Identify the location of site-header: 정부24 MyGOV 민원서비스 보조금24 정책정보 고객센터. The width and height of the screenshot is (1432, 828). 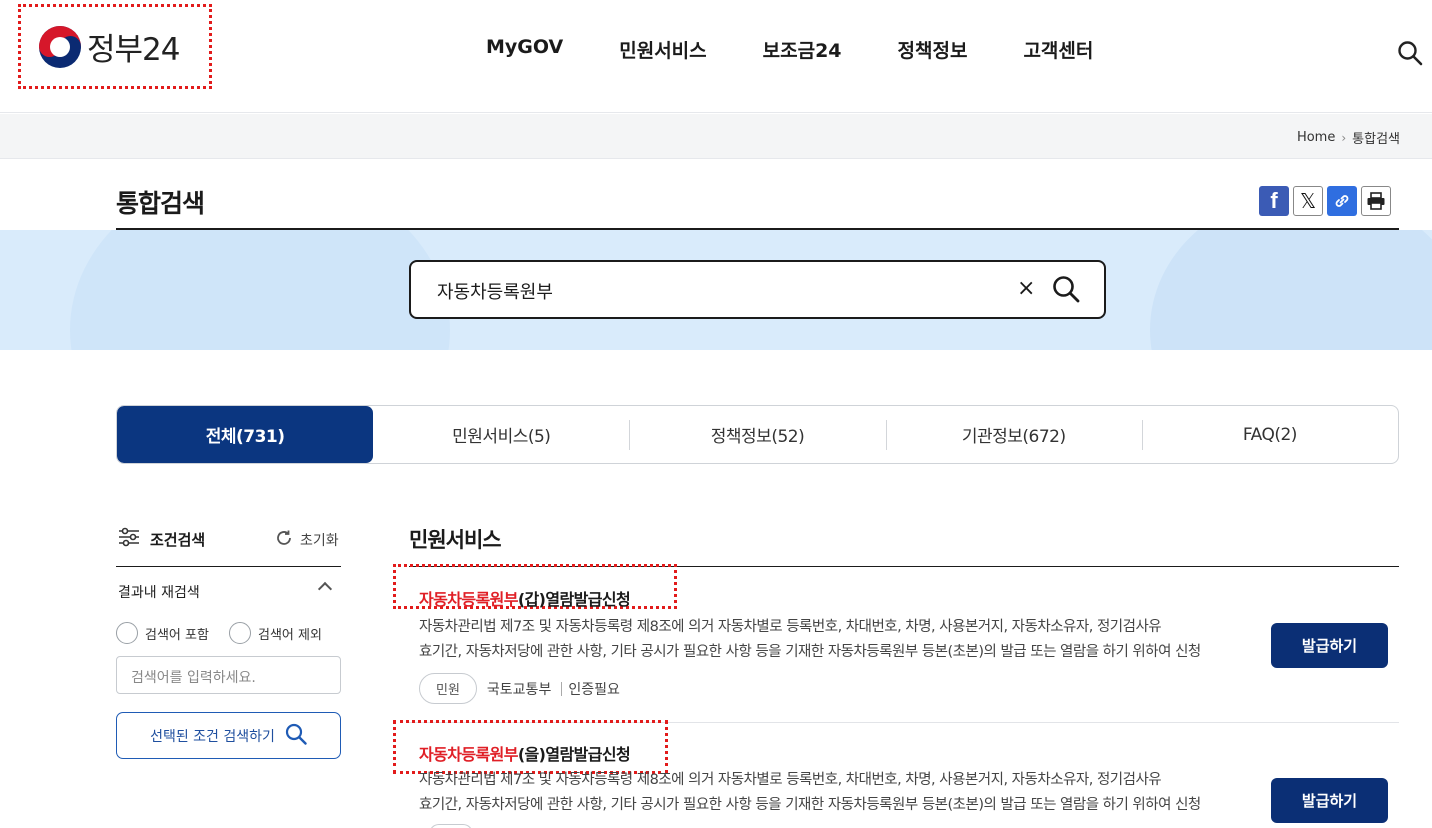
(716, 56).